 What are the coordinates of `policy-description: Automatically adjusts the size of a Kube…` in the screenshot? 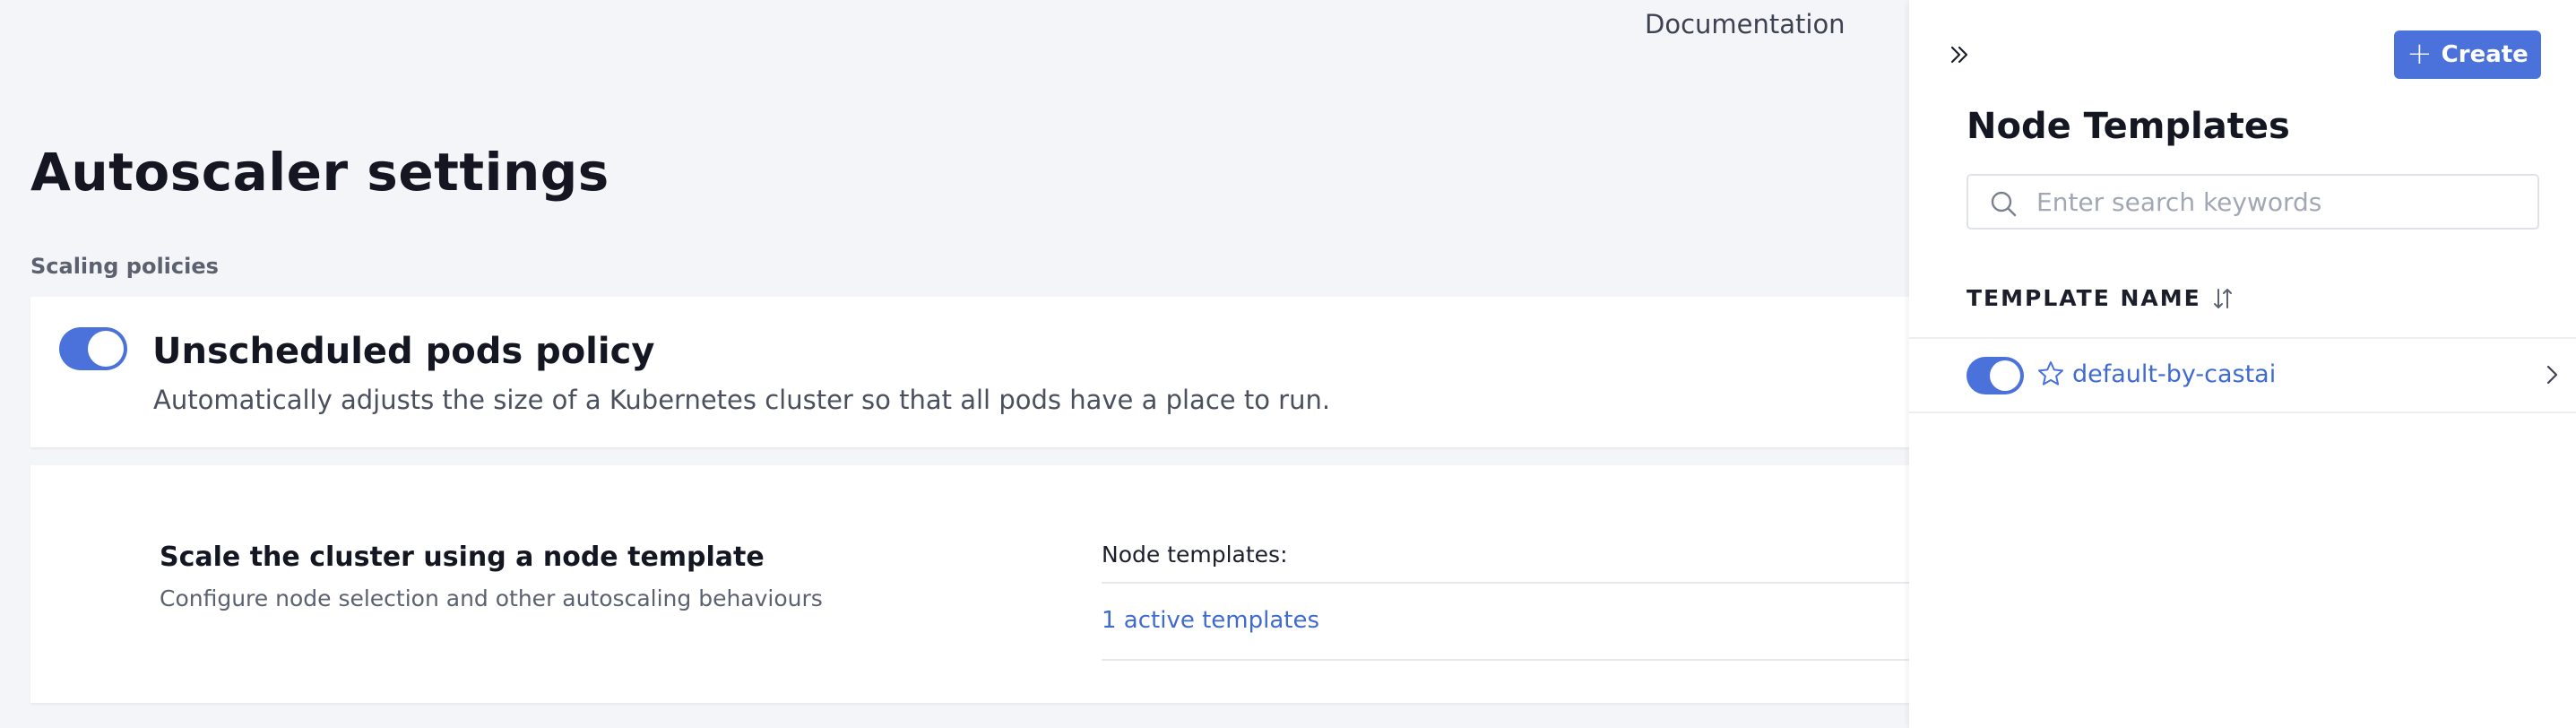 It's located at (742, 400).